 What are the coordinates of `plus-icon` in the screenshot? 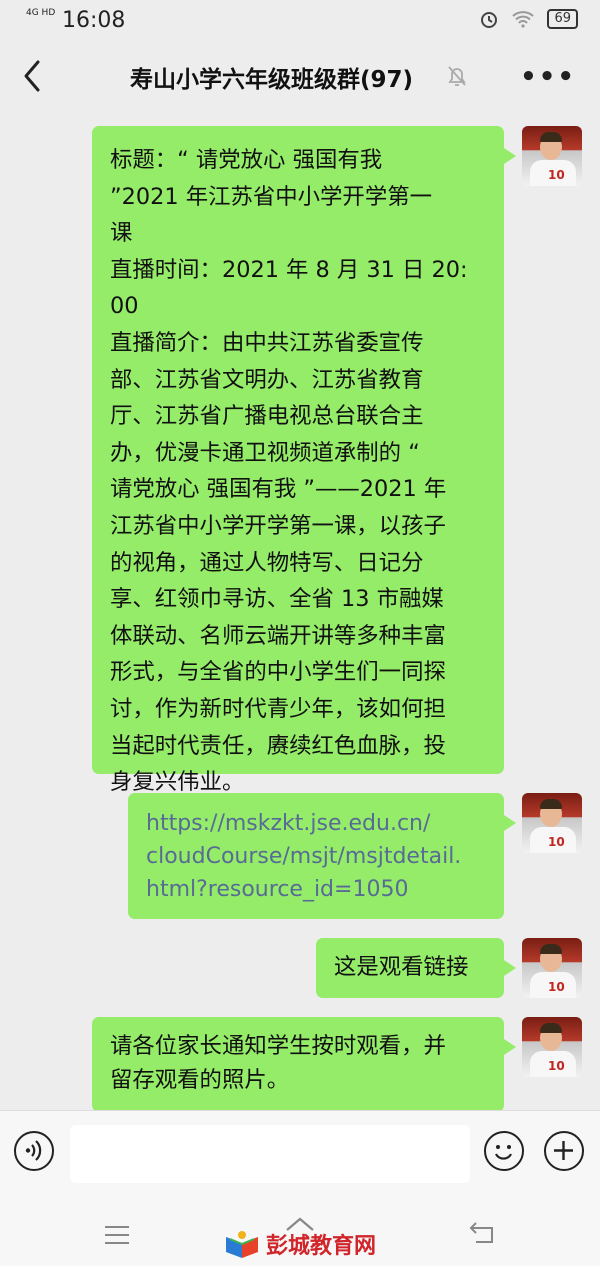 It's located at (563, 1150).